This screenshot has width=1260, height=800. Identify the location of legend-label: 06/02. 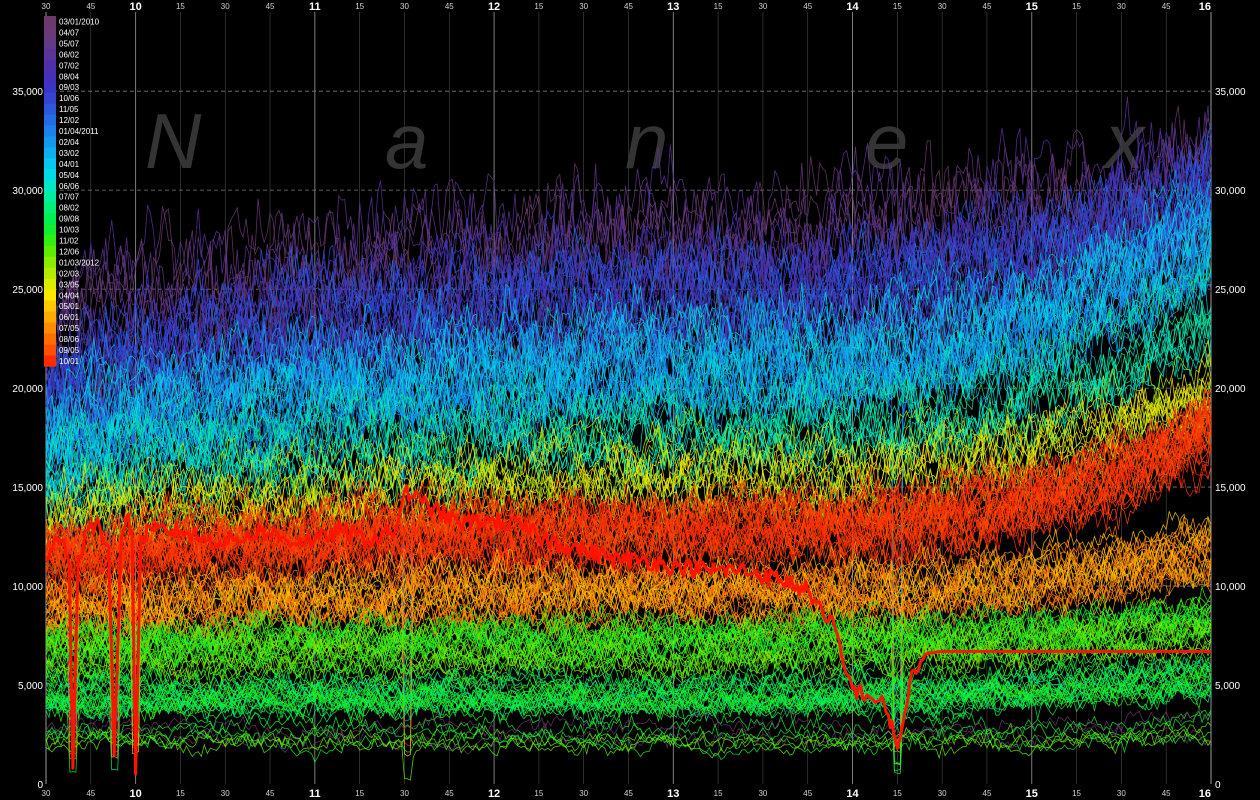
(69, 54).